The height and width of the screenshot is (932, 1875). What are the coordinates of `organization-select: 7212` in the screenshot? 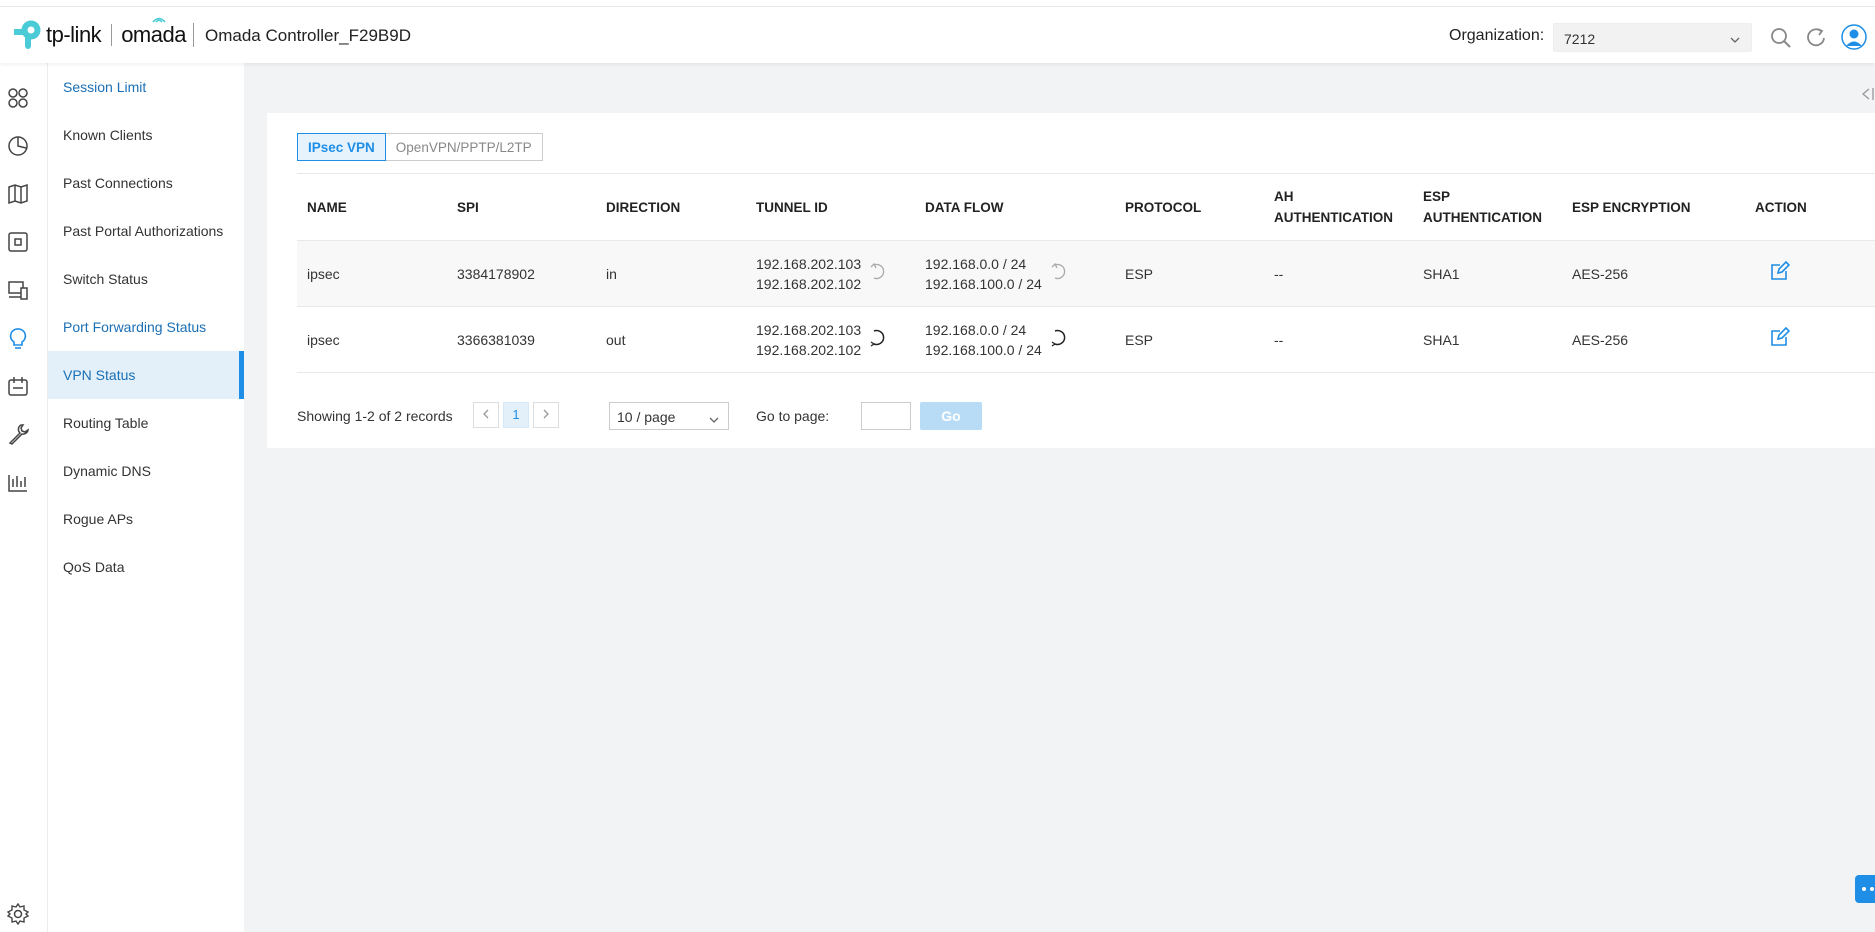 It's located at (1652, 37).